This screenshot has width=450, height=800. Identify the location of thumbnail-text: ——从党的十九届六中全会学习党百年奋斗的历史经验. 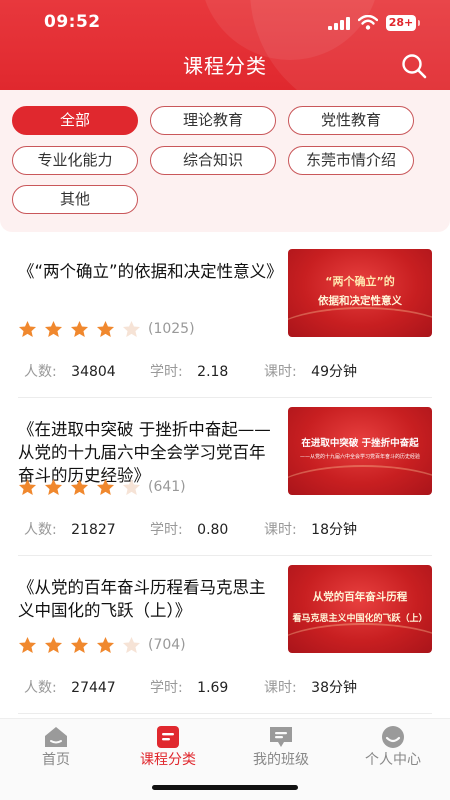
(359, 457).